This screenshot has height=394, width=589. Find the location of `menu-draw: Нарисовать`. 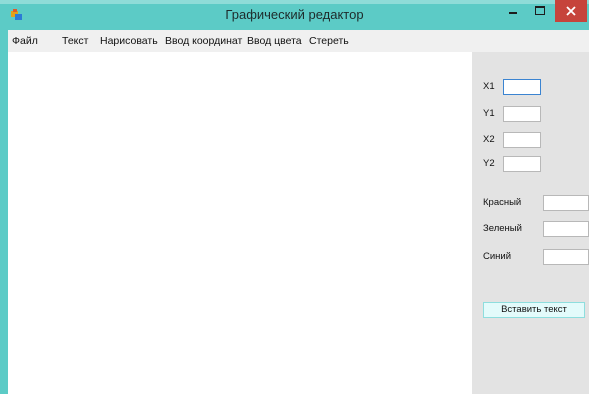

menu-draw: Нарисовать is located at coordinates (129, 41).